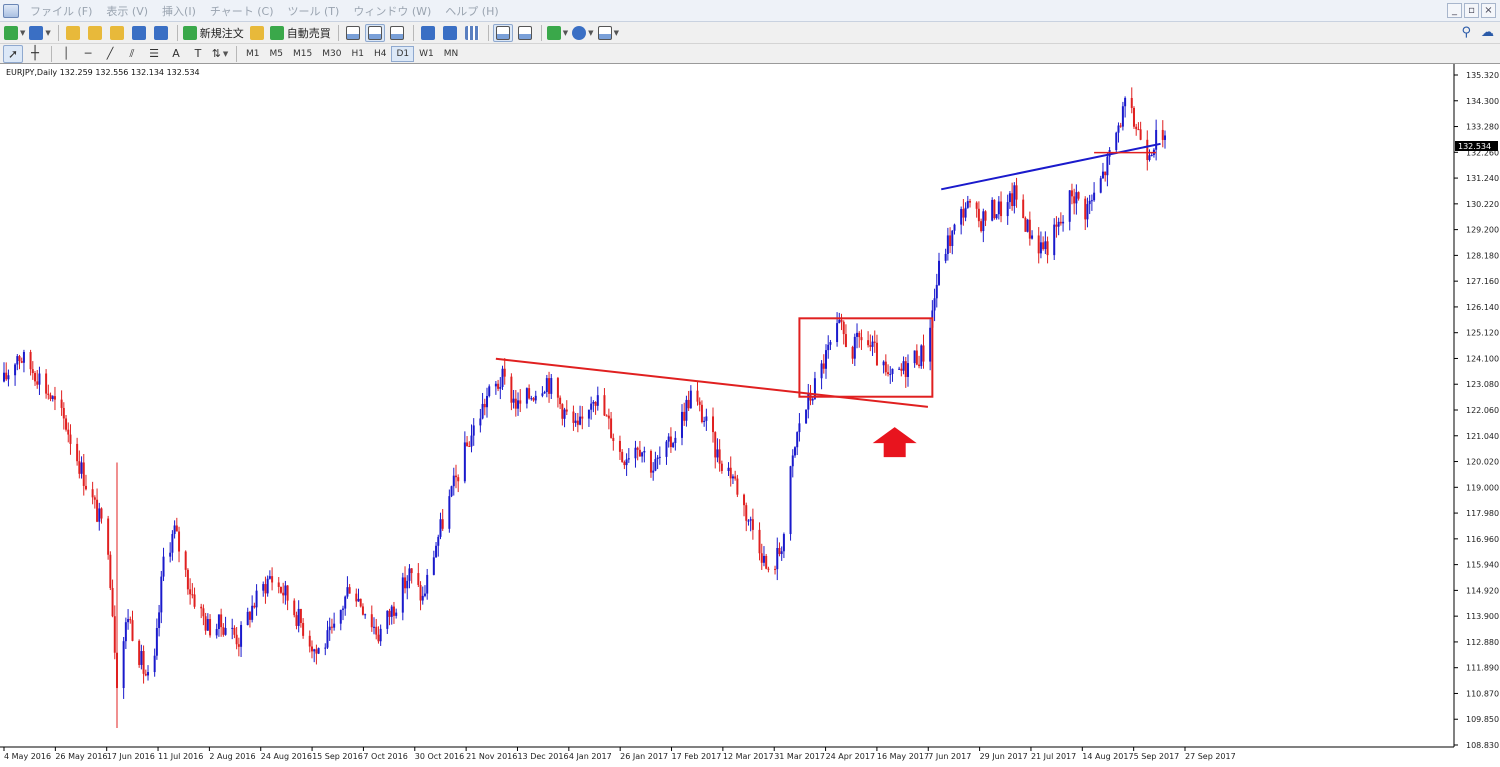  What do you see at coordinates (374, 32) in the screenshot?
I see `candlestick-button` at bounding box center [374, 32].